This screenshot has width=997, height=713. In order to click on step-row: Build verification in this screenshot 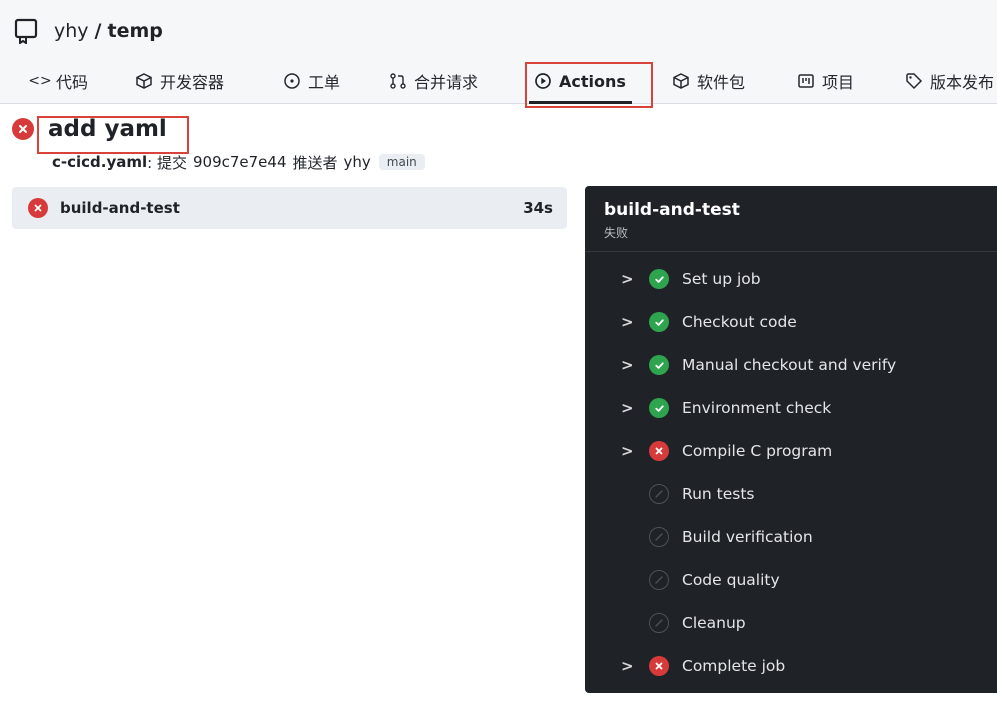, I will do `click(791, 537)`.